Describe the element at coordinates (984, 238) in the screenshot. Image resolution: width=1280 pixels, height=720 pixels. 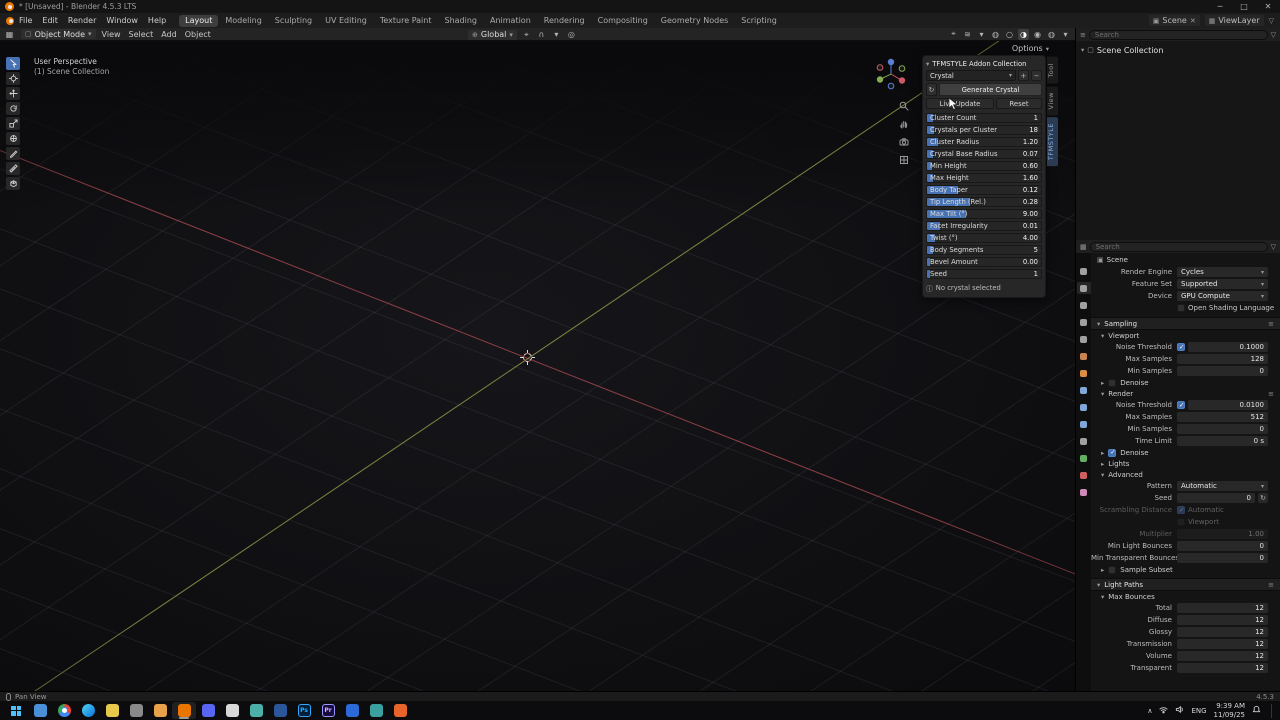
I see `addon-slider: Twist (°) 4.00` at that location.